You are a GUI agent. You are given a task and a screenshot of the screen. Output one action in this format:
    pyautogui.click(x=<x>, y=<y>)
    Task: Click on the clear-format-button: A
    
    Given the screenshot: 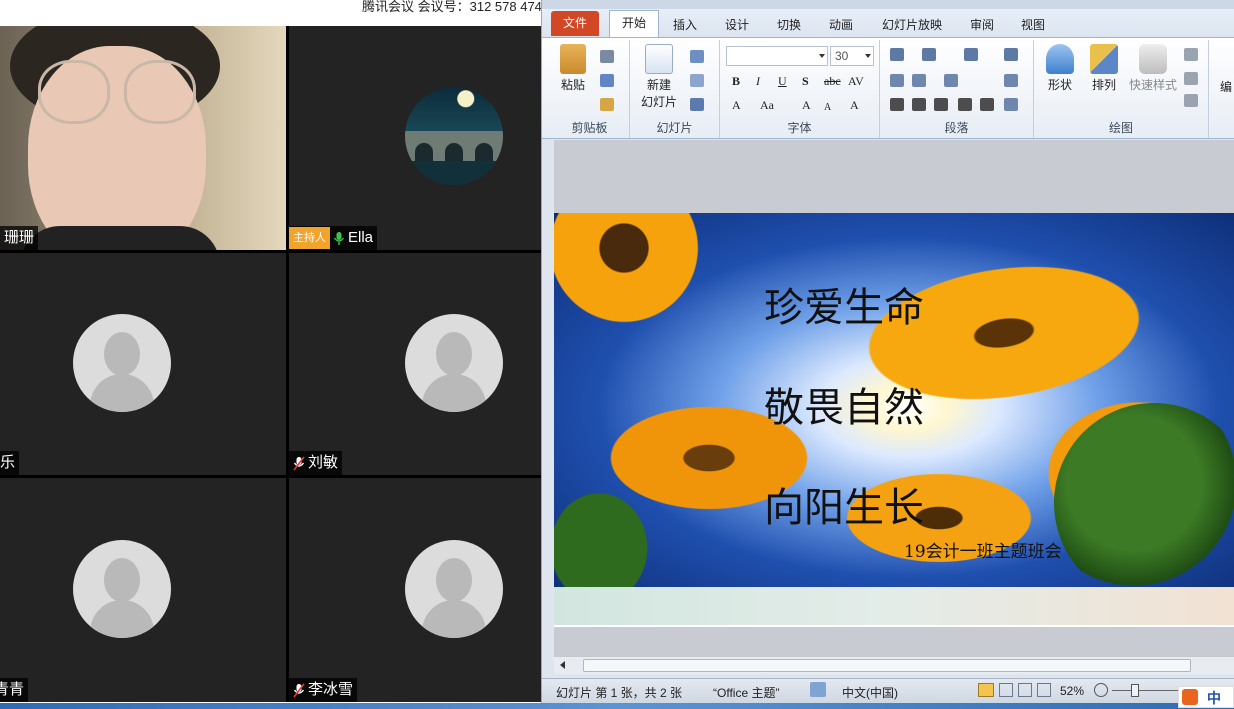 What is the action you would take?
    pyautogui.click(x=854, y=105)
    